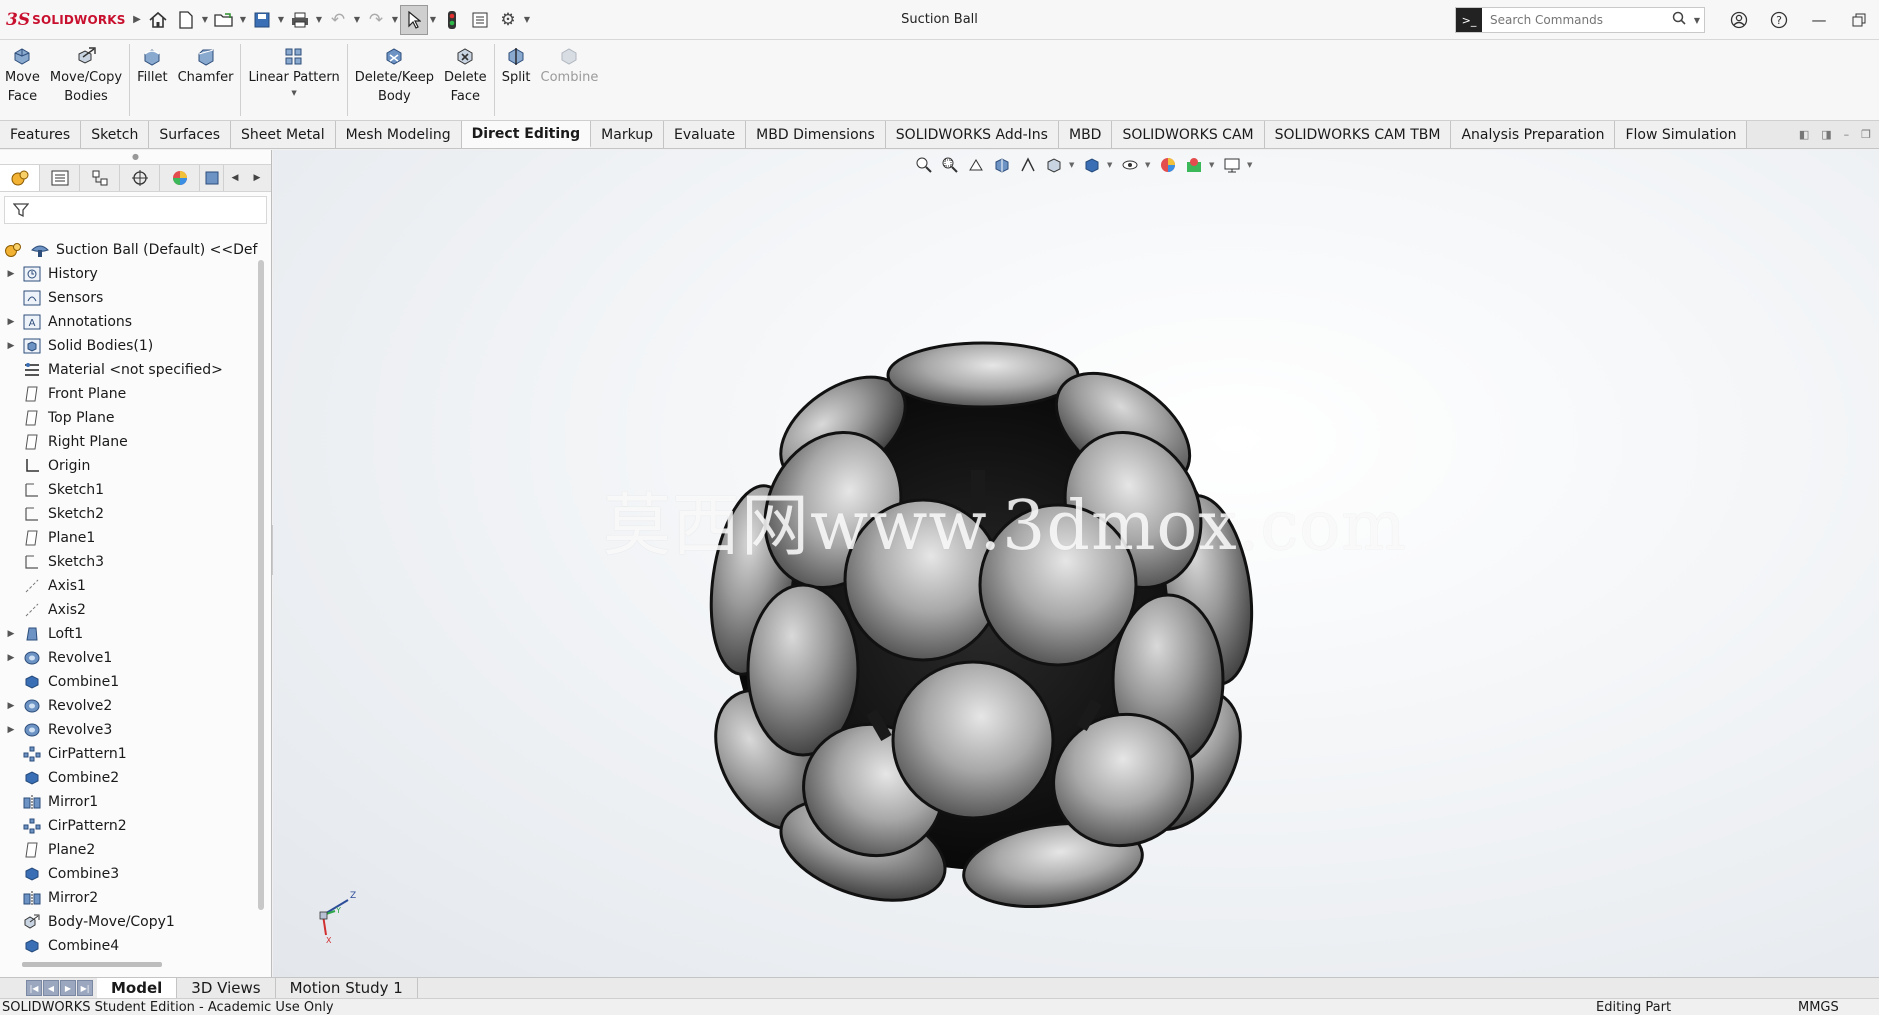 This screenshot has height=1015, width=1879. What do you see at coordinates (129, 298) in the screenshot?
I see `tree-item-sensors: Sensors` at bounding box center [129, 298].